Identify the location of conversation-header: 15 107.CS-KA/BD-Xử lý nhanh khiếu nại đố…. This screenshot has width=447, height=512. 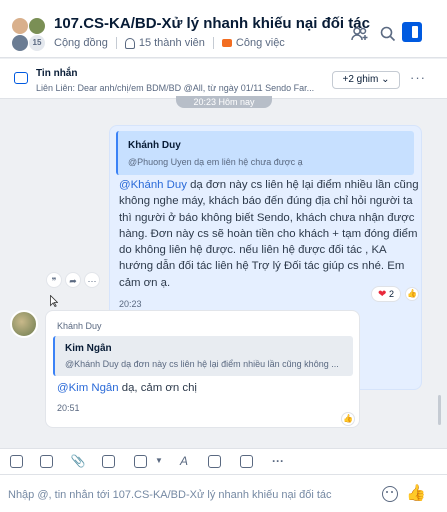
(223, 29).